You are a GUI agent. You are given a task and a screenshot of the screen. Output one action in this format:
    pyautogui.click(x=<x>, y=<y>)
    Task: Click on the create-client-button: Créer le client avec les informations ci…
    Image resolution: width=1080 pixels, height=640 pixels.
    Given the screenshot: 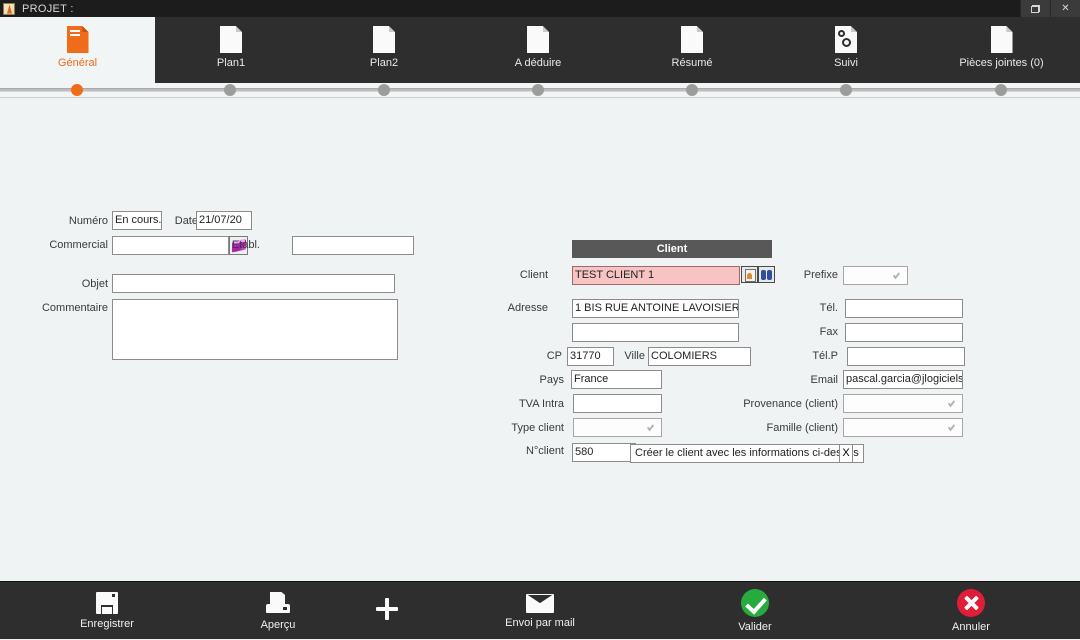 What is the action you would take?
    pyautogui.click(x=747, y=453)
    